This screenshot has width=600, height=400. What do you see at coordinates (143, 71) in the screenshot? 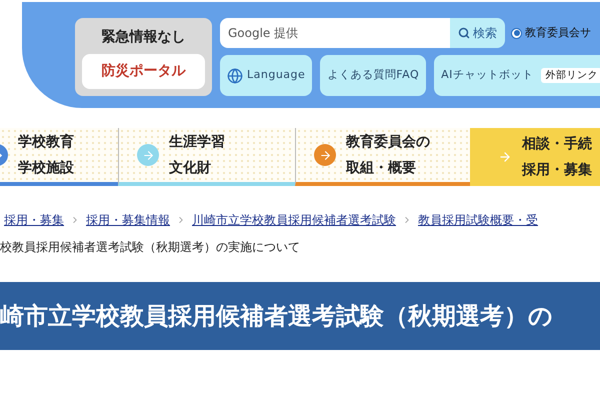
I see `disaster-portal-button: 防災ポータル` at bounding box center [143, 71].